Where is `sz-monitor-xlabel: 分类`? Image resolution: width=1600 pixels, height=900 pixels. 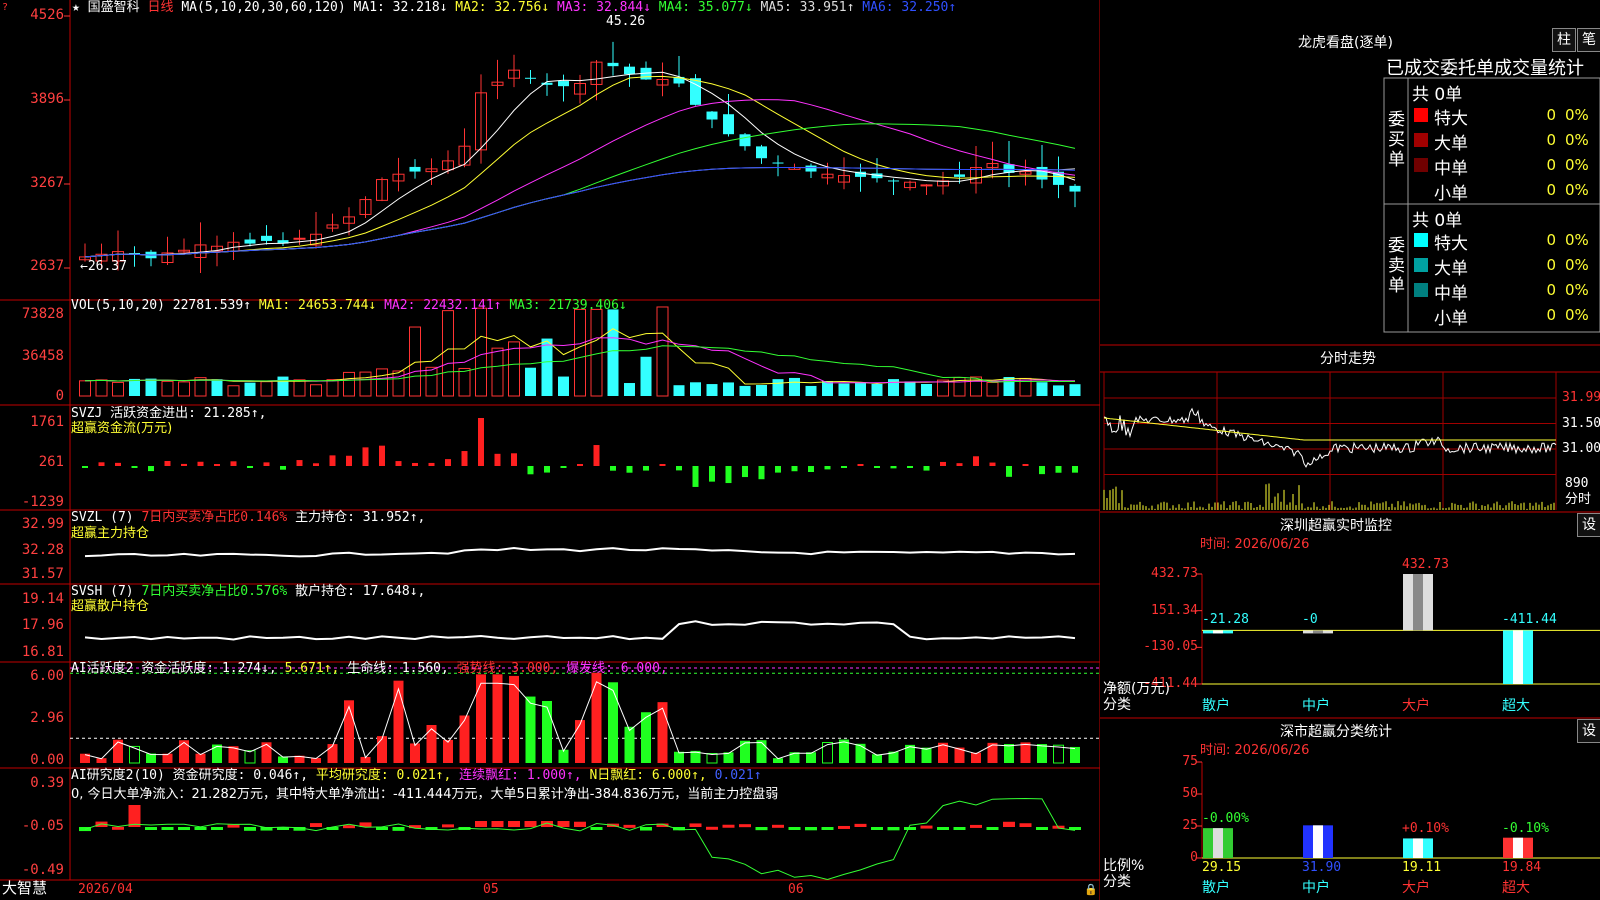 sz-monitor-xlabel: 分类 is located at coordinates (1117, 705).